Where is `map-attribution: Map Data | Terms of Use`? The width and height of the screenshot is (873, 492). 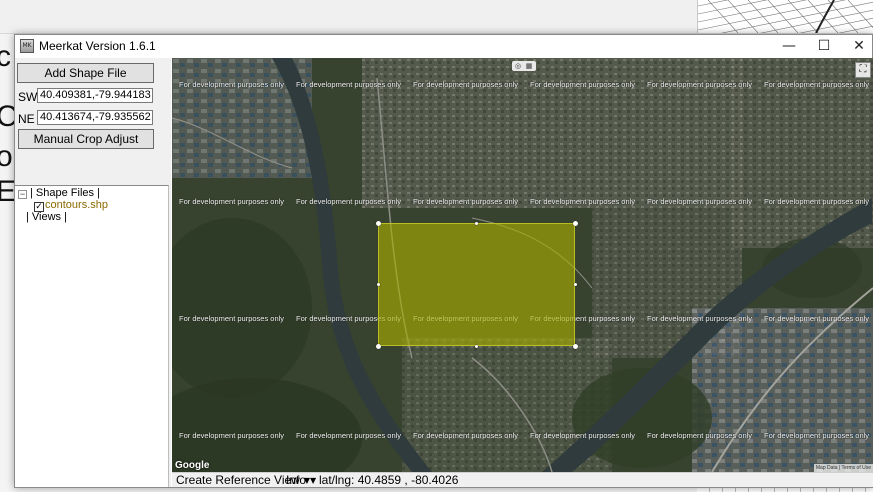
map-attribution: Map Data | Terms of Use is located at coordinates (843, 468).